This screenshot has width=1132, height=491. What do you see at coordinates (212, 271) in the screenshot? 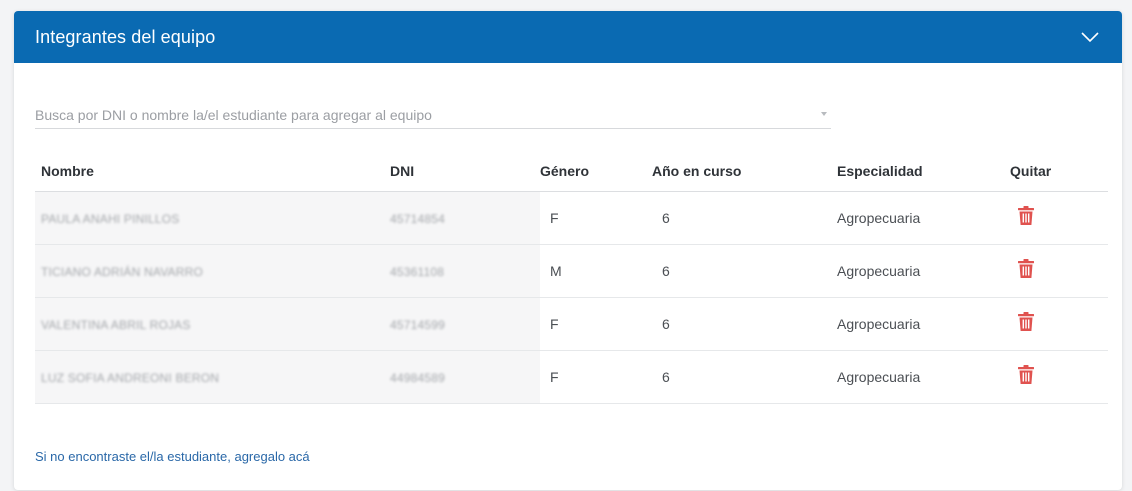
I see `cell-nombre: TICIANO ADRIÁN NAVARRO` at bounding box center [212, 271].